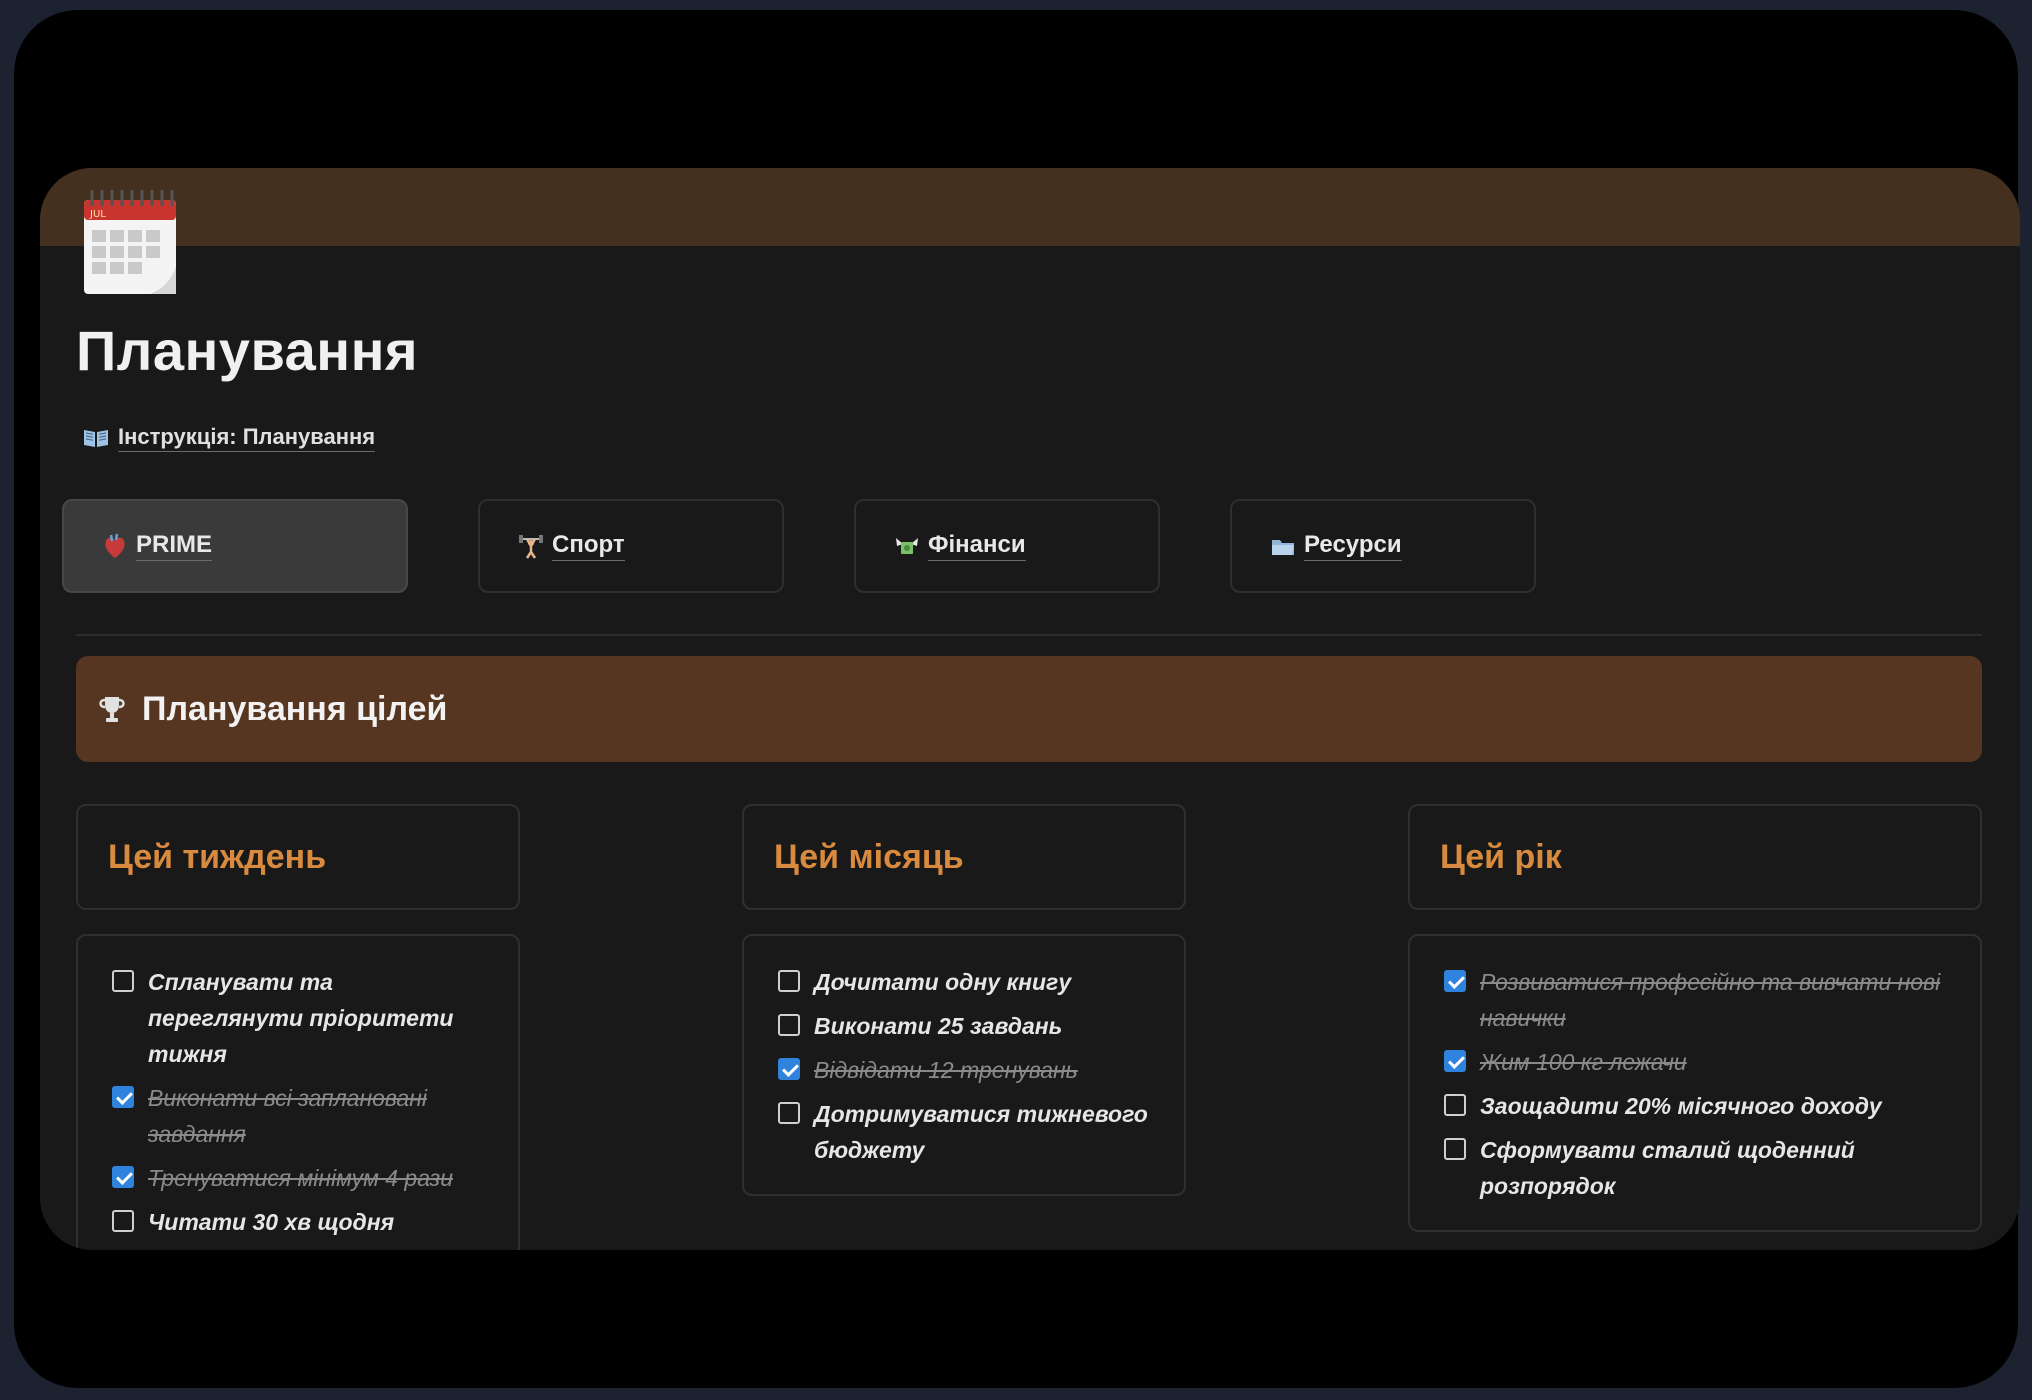 This screenshot has height=1400, width=2032. What do you see at coordinates (1700, 1062) in the screenshot?
I see `todo-item: Жим 100 кг лежачи` at bounding box center [1700, 1062].